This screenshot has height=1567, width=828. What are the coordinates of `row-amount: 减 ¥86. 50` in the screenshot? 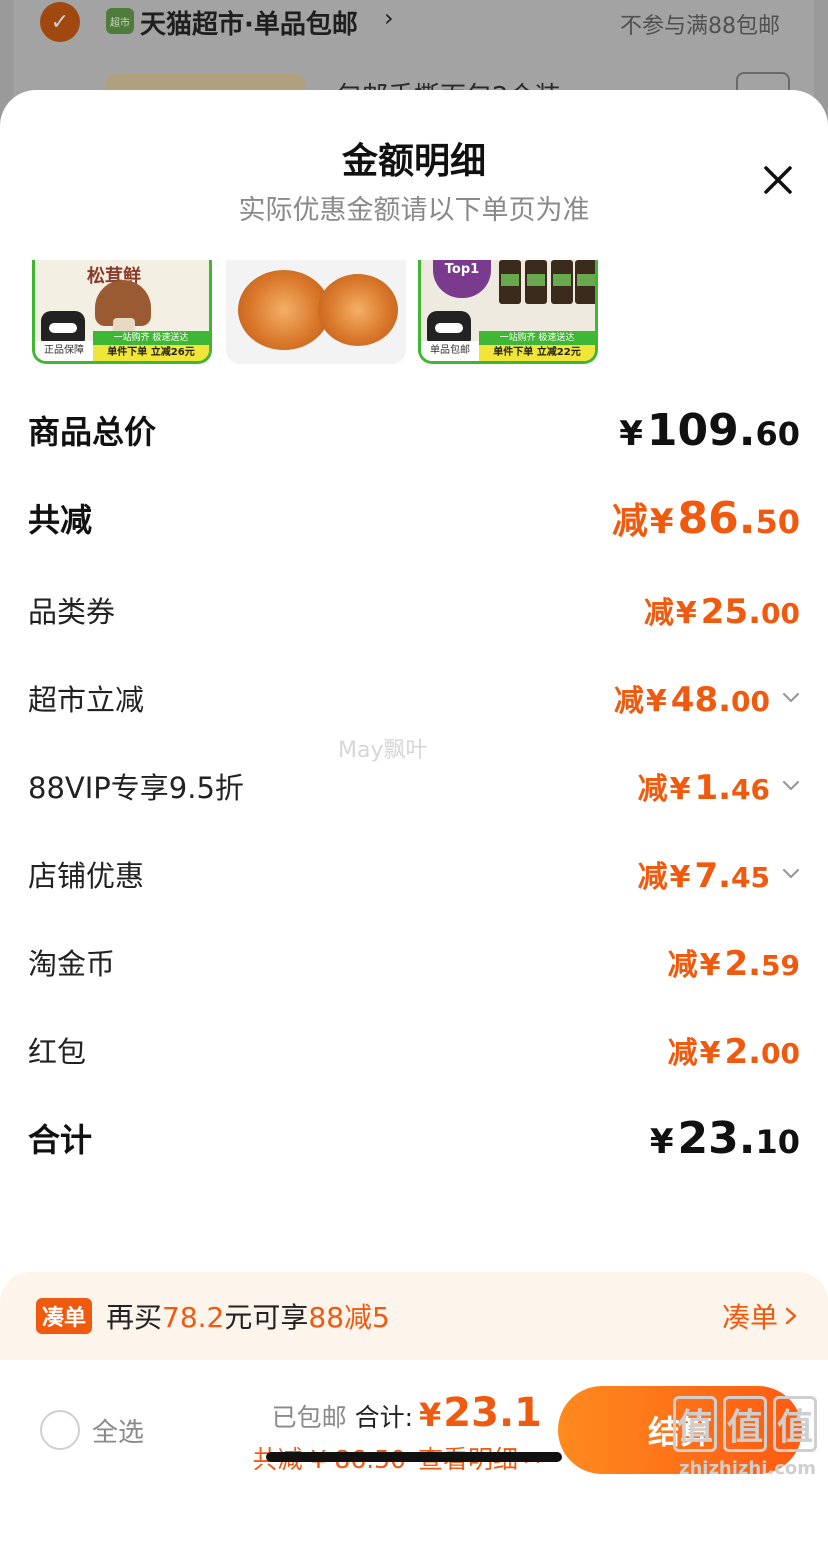 It's located at (705, 518).